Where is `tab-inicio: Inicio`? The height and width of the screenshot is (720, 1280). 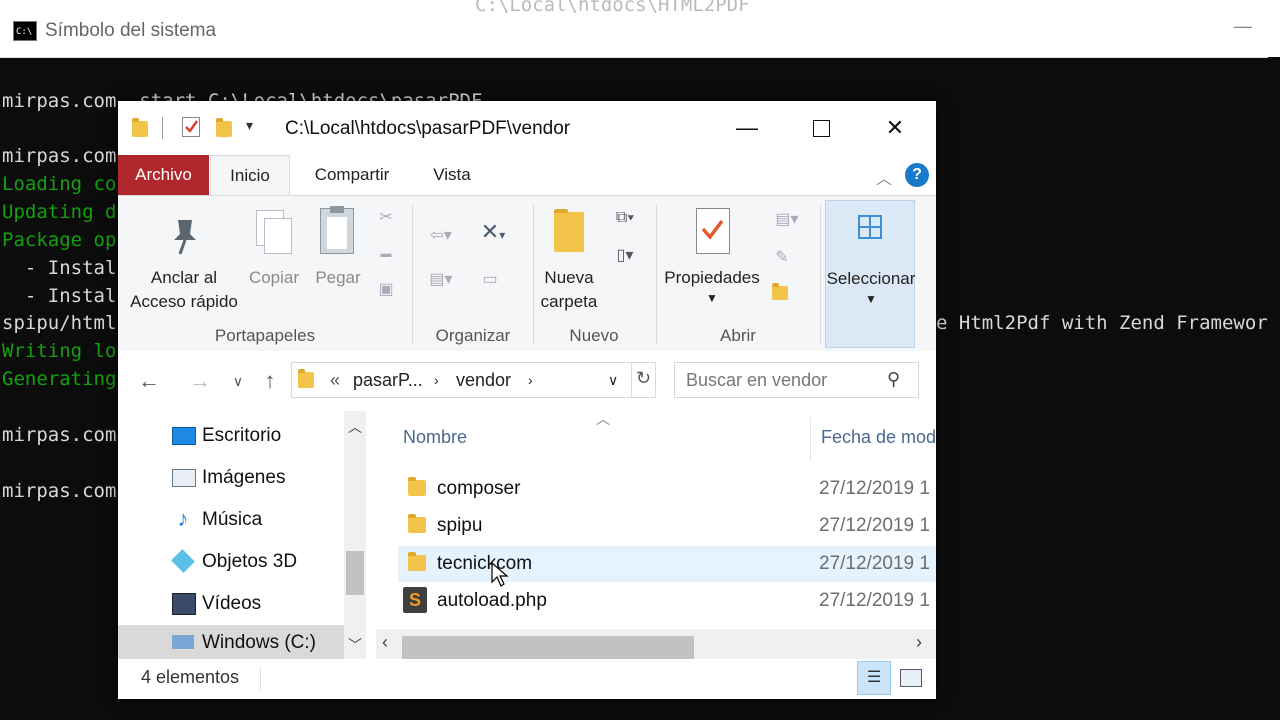
tab-inicio: Inicio is located at coordinates (250, 175).